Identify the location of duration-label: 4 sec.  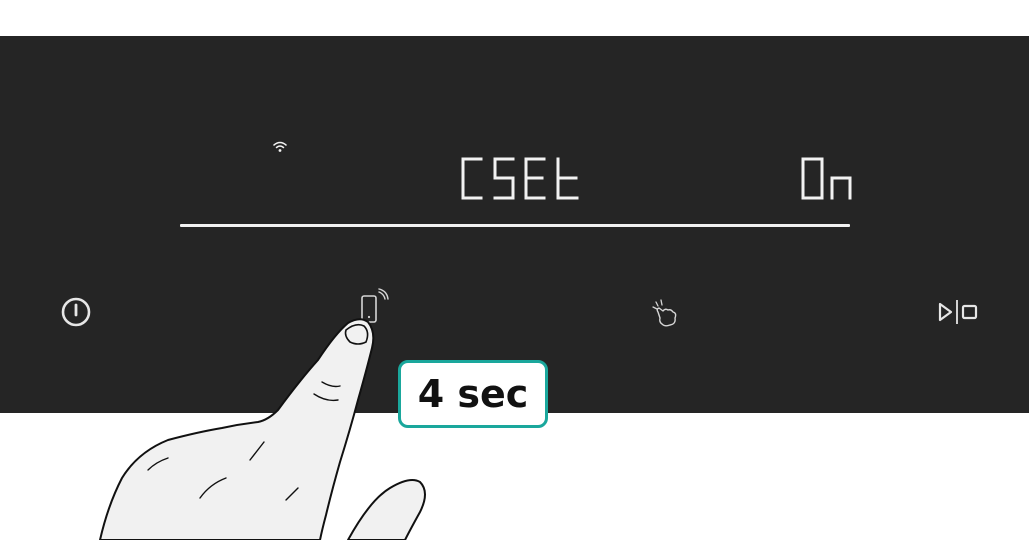
(473, 394).